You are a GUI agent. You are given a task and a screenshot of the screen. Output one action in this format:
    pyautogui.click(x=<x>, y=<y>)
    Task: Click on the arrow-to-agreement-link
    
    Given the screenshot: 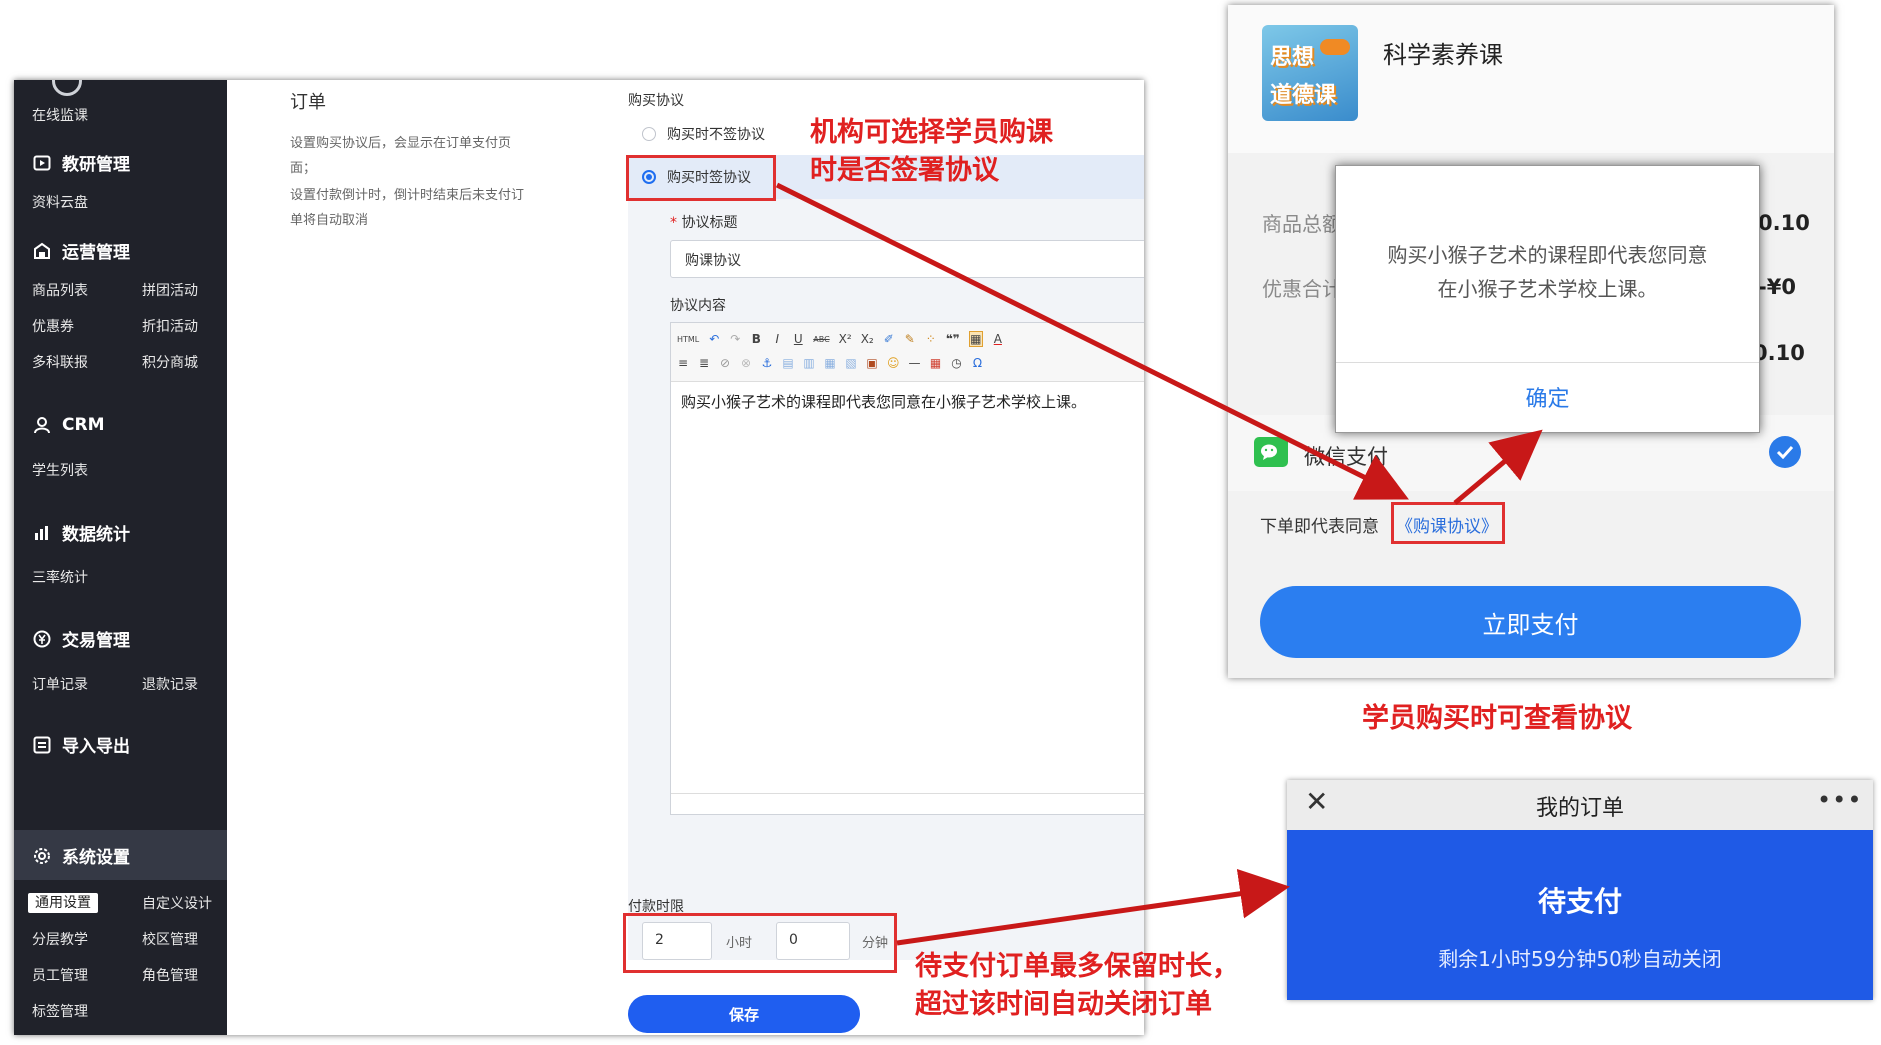 What is the action you would take?
    pyautogui.click(x=1092, y=341)
    